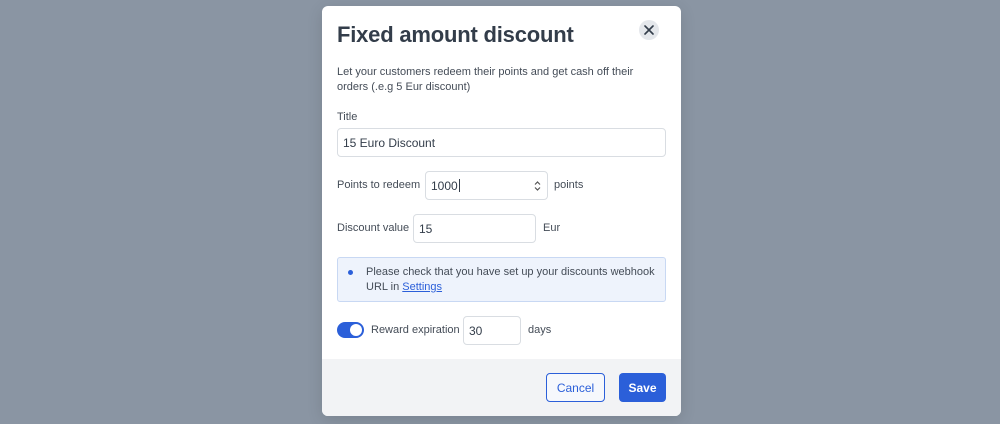 The width and height of the screenshot is (1000, 424). What do you see at coordinates (552, 228) in the screenshot?
I see `discount-unit: Eur` at bounding box center [552, 228].